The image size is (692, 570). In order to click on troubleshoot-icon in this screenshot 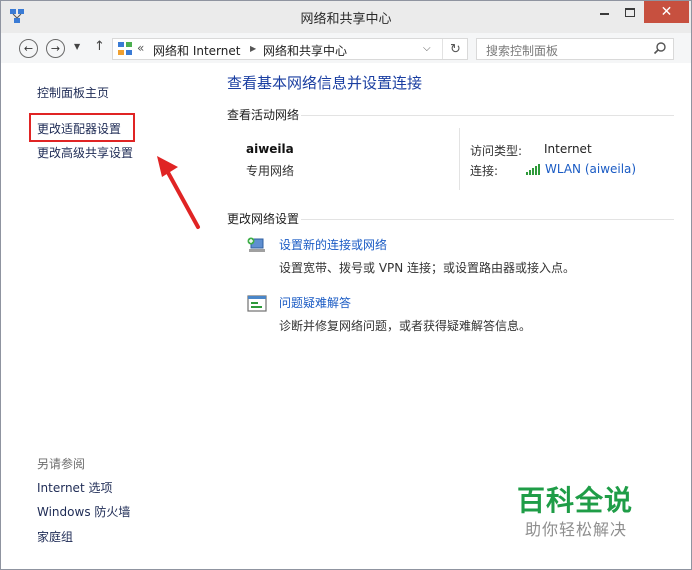, I will do `click(257, 303)`.